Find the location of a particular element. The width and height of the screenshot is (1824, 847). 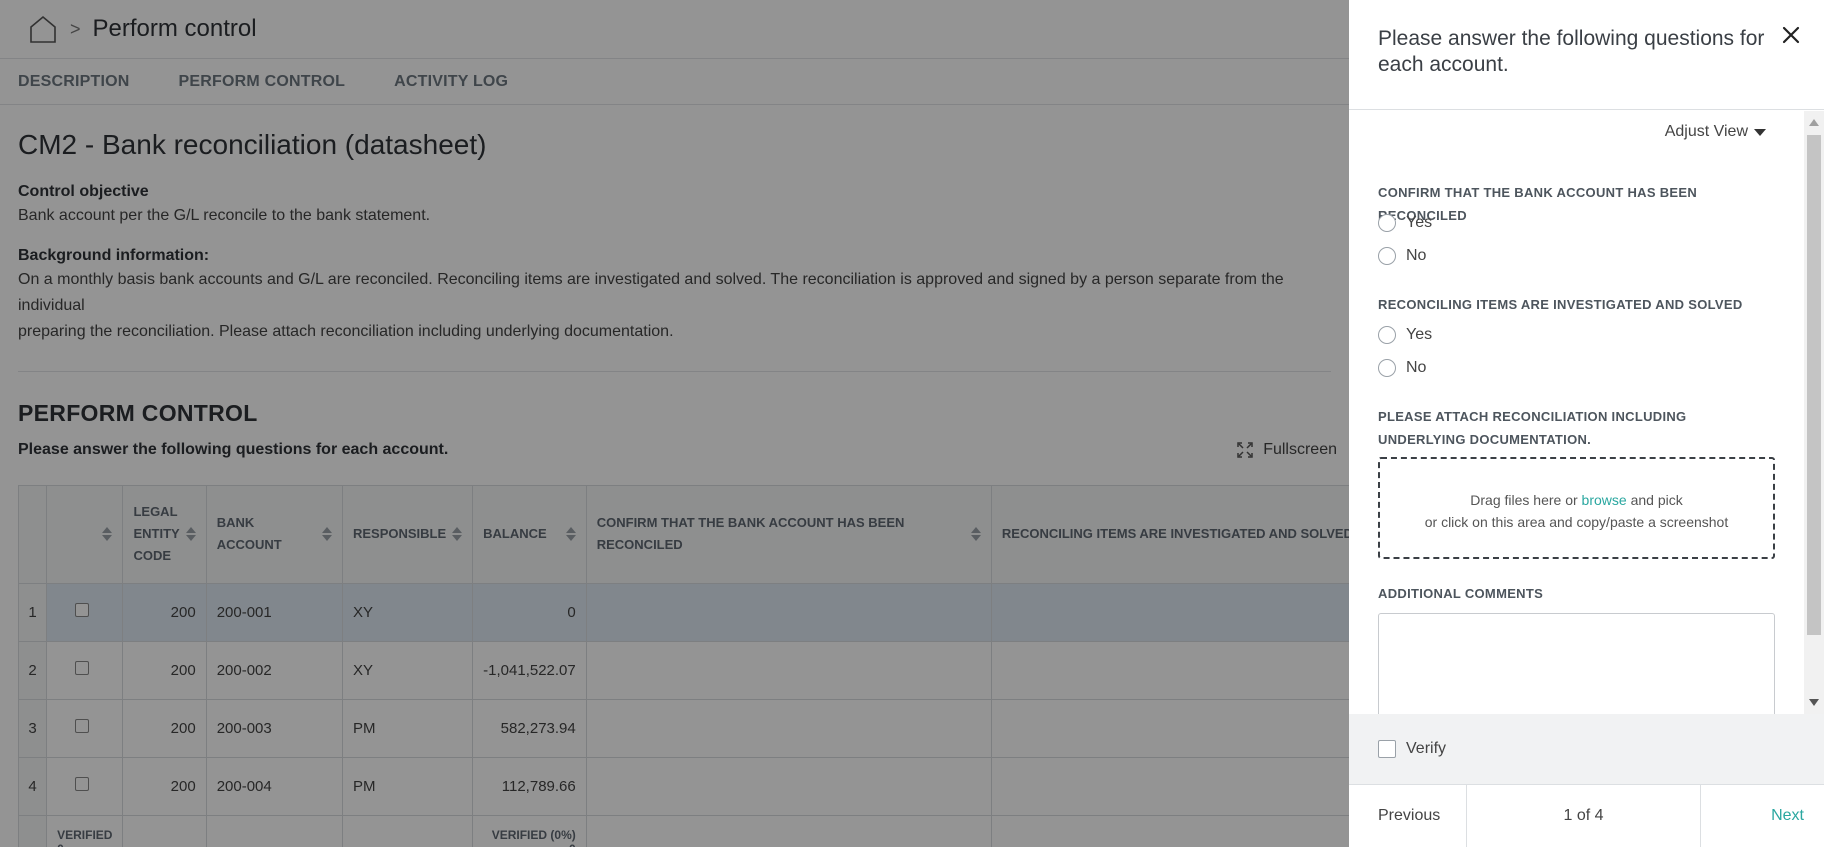

adjust-view-dropdown: Adjust View is located at coordinates (1715, 132).